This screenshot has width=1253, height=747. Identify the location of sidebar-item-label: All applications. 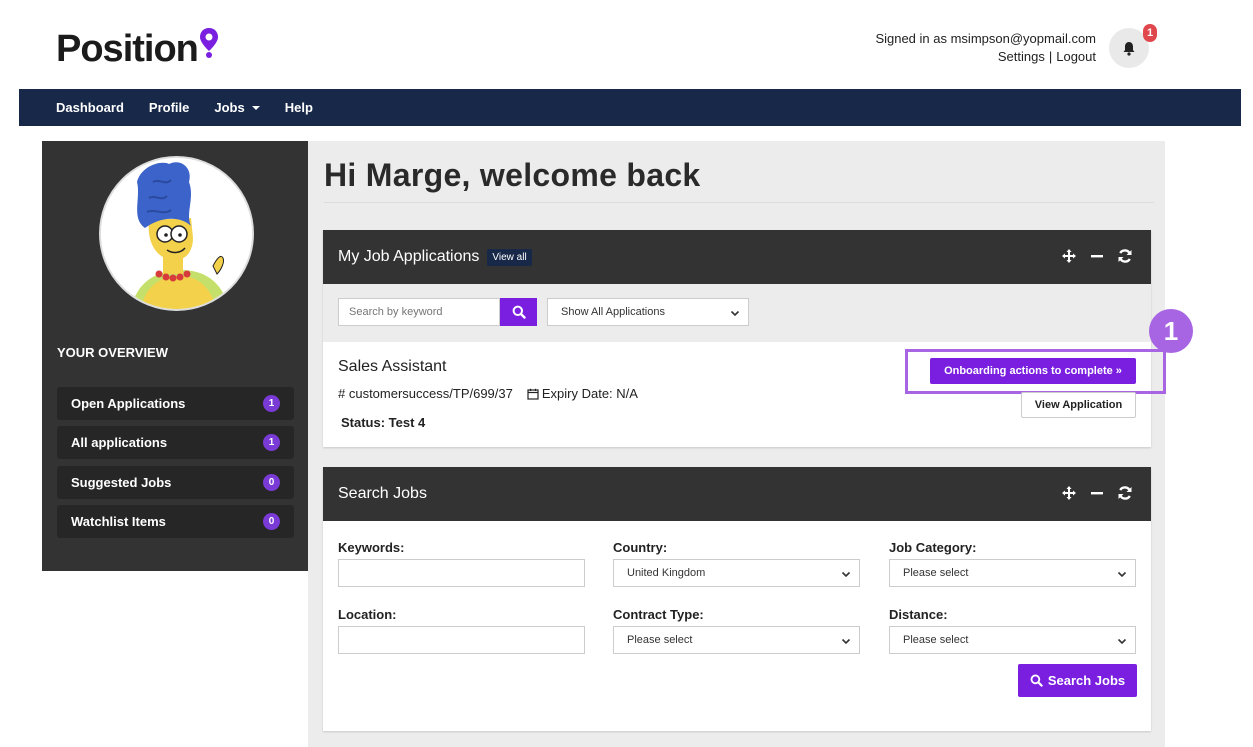
(119, 442).